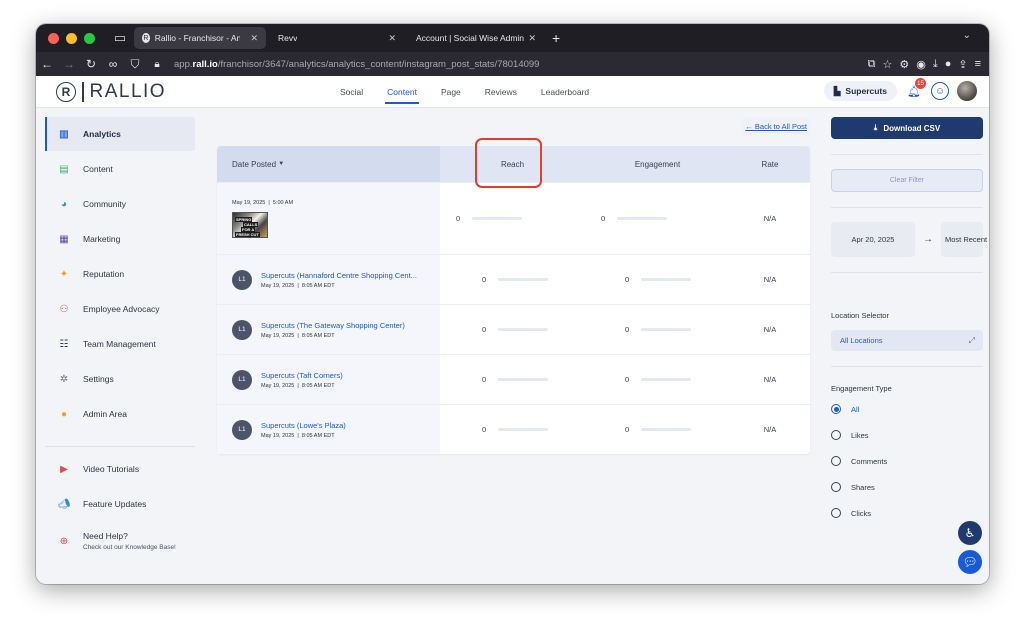 The width and height of the screenshot is (1024, 631). Describe the element at coordinates (298, 335) in the screenshot. I see `location-meta: May 19, 2025 | 8:05 AM EDT` at that location.